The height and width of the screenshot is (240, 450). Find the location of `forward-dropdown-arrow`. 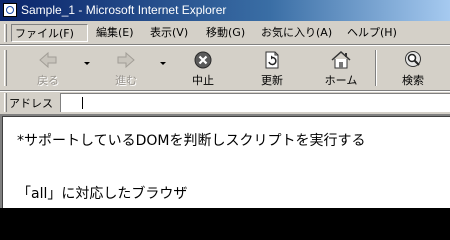

forward-dropdown-arrow is located at coordinates (163, 63).